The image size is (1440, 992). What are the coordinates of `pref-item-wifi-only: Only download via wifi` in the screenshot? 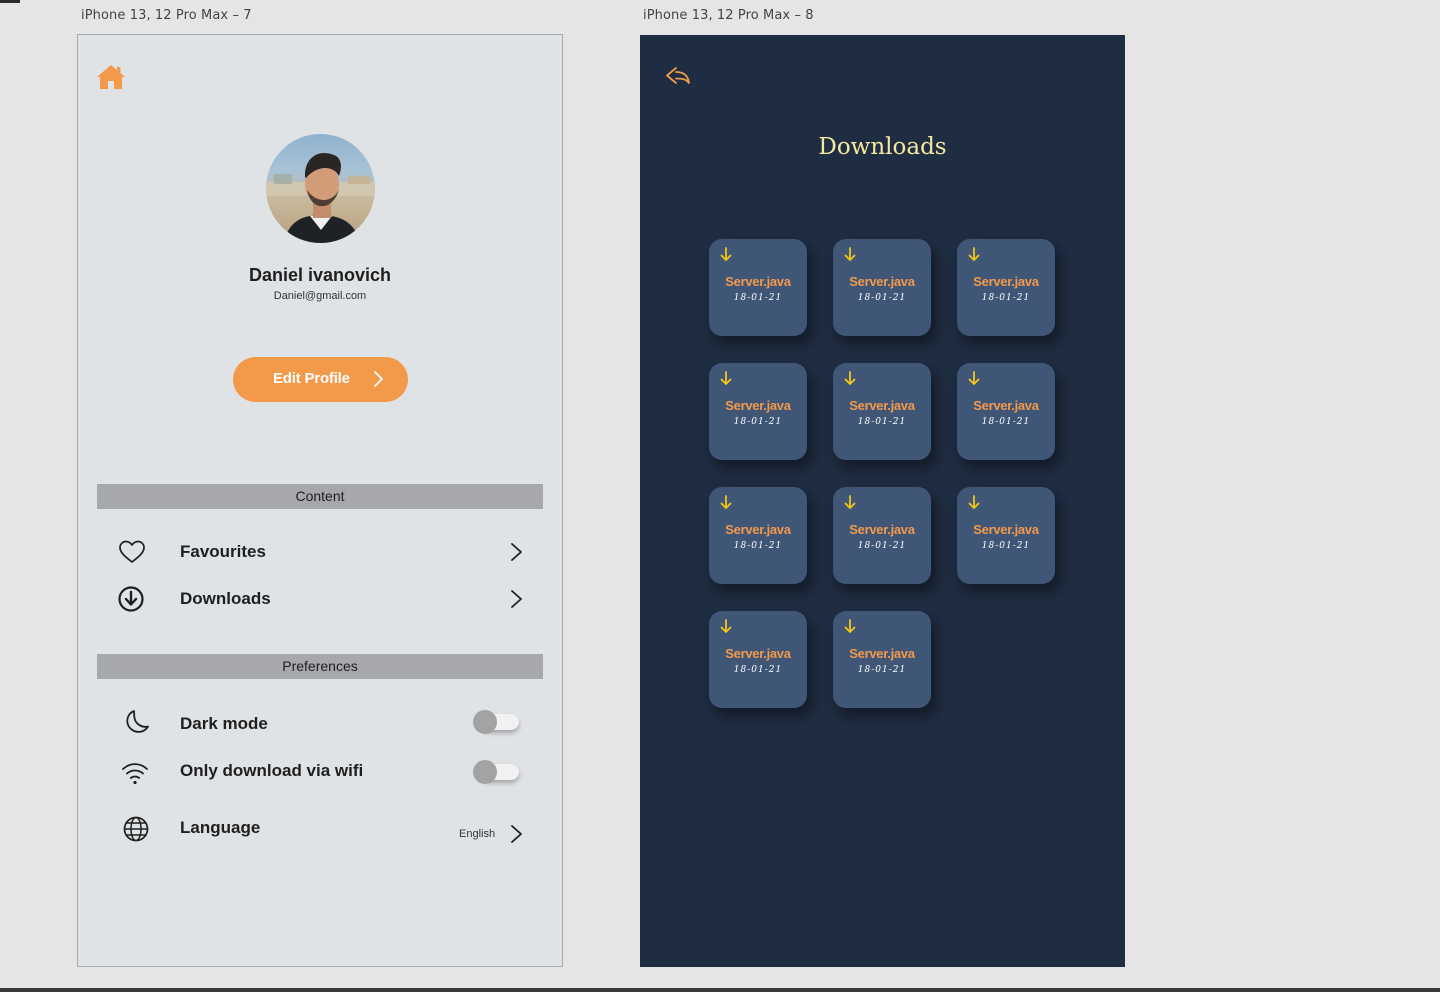 It's located at (320, 772).